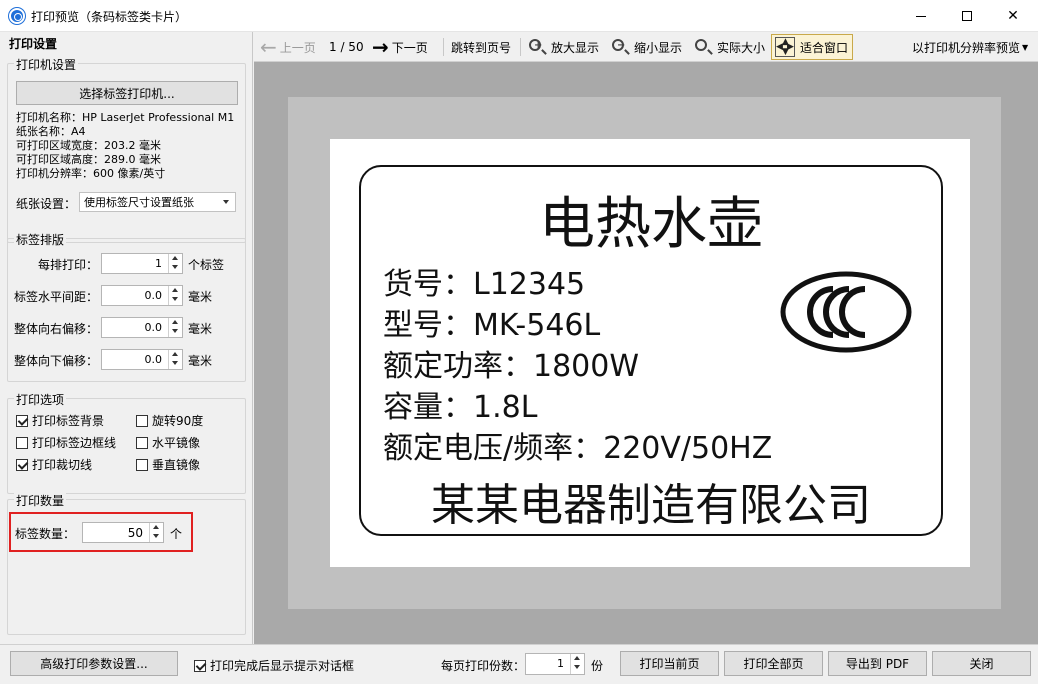  Describe the element at coordinates (773, 663) in the screenshot. I see `print-all-button: 打印全部页` at that location.